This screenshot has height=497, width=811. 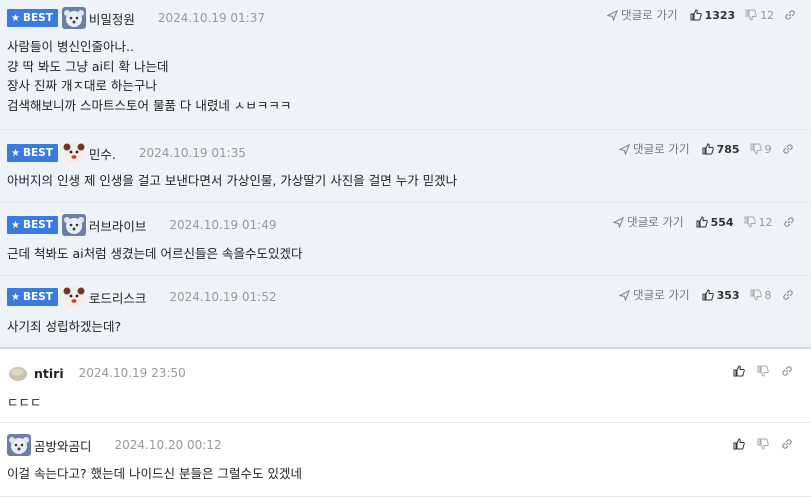 What do you see at coordinates (126, 153) in the screenshot?
I see `comment-header: ★ BEST 민수. 2024.10.19 01:35` at bounding box center [126, 153].